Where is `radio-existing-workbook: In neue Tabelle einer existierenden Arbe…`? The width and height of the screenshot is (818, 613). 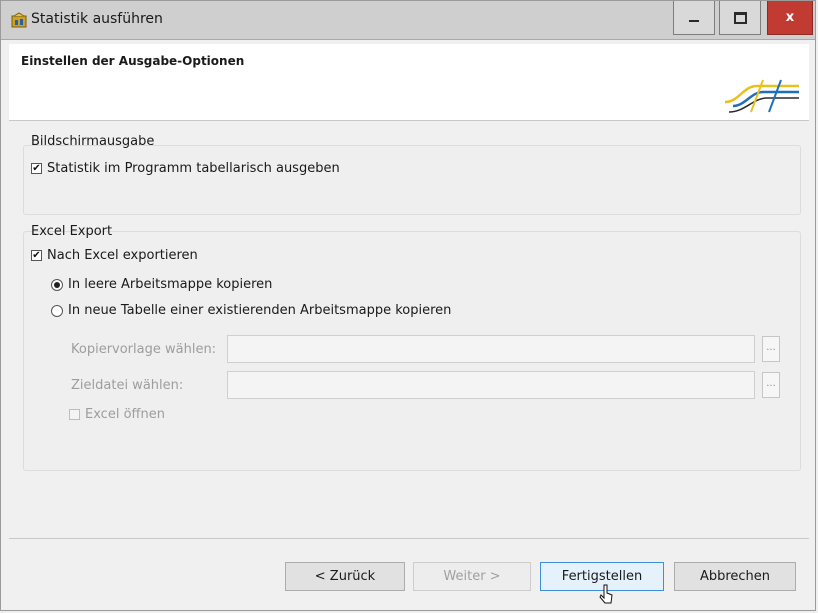
radio-existing-workbook: In neue Tabelle einer existierenden Arbe… is located at coordinates (251, 310).